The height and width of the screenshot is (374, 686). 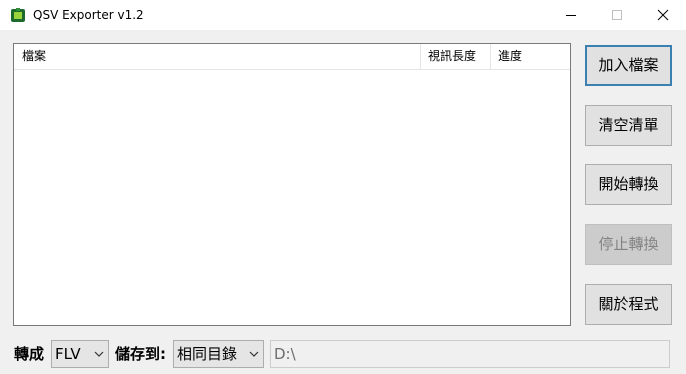 I want to click on minimize-button, so click(x=571, y=15).